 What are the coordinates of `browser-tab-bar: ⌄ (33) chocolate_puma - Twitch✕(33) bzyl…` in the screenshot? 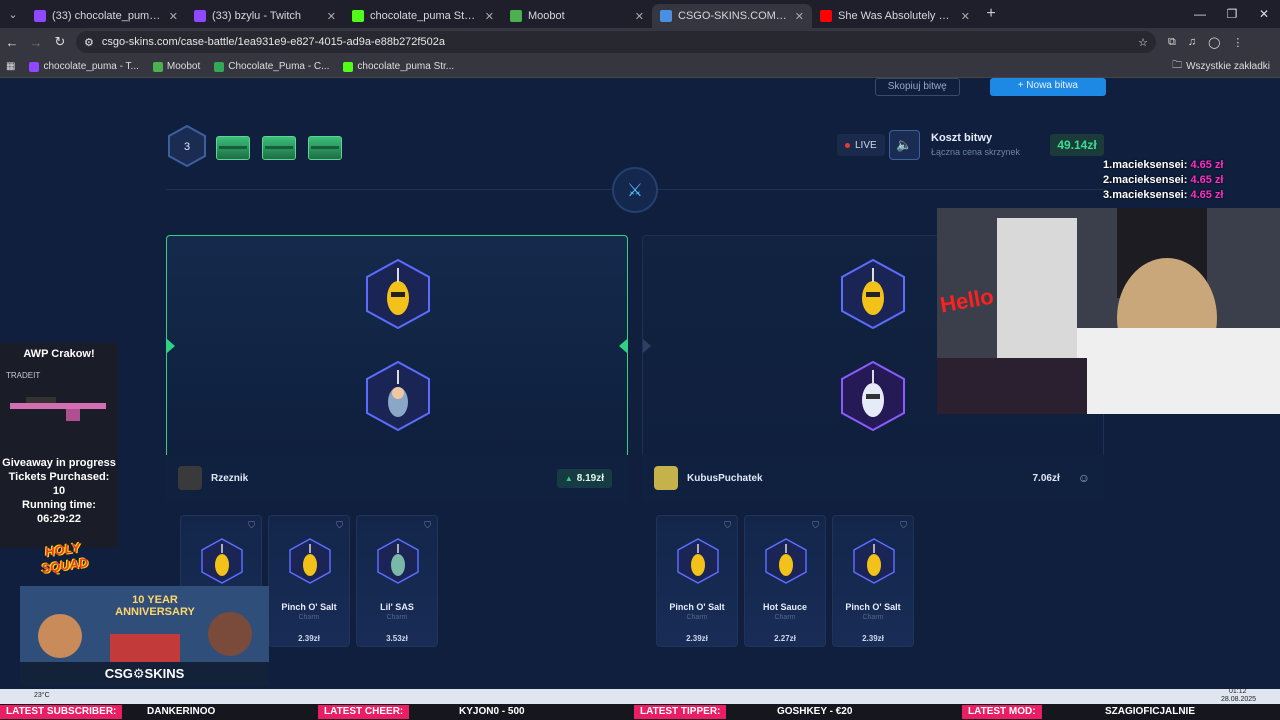 It's located at (640, 14).